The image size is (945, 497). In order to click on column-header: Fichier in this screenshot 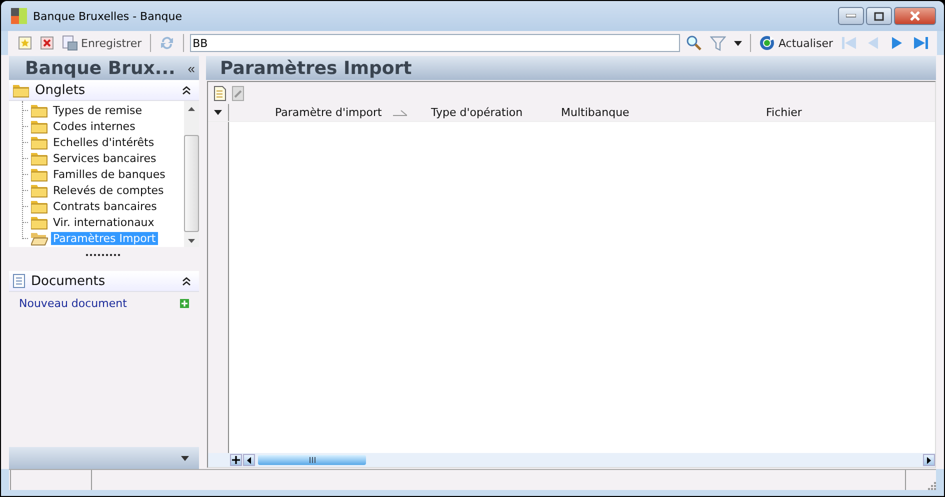, I will do `click(784, 112)`.